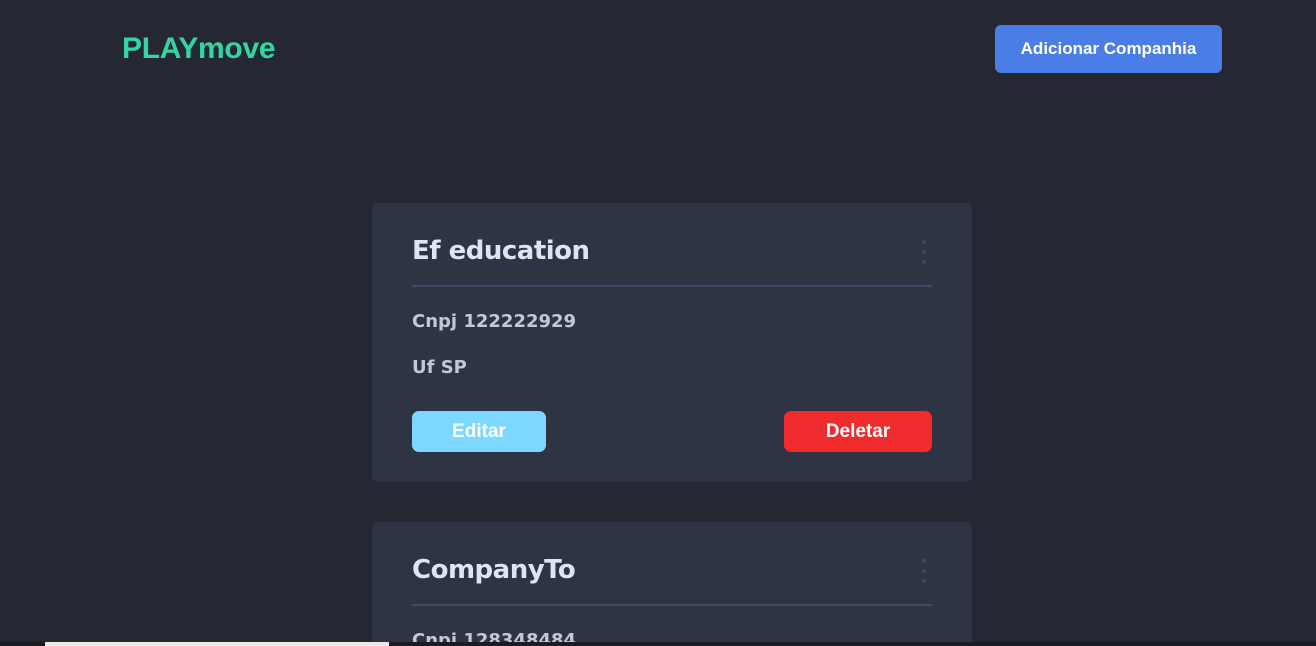 The width and height of the screenshot is (1316, 646). Describe the element at coordinates (494, 570) in the screenshot. I see `company-name: CompanyTo` at that location.